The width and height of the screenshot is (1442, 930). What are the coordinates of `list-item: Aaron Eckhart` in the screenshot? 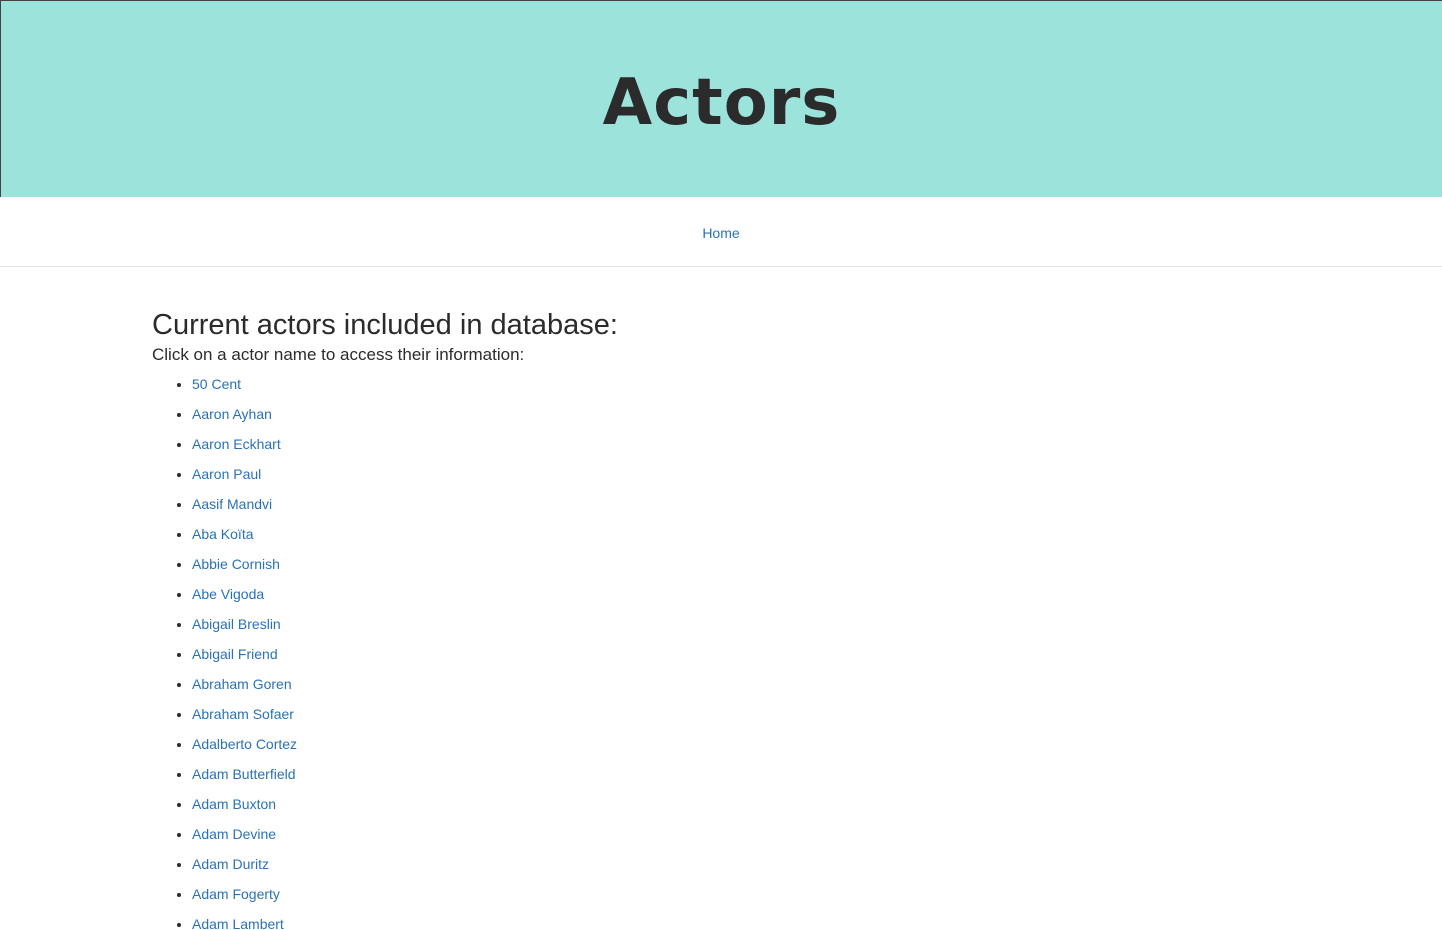 It's located at (817, 449).